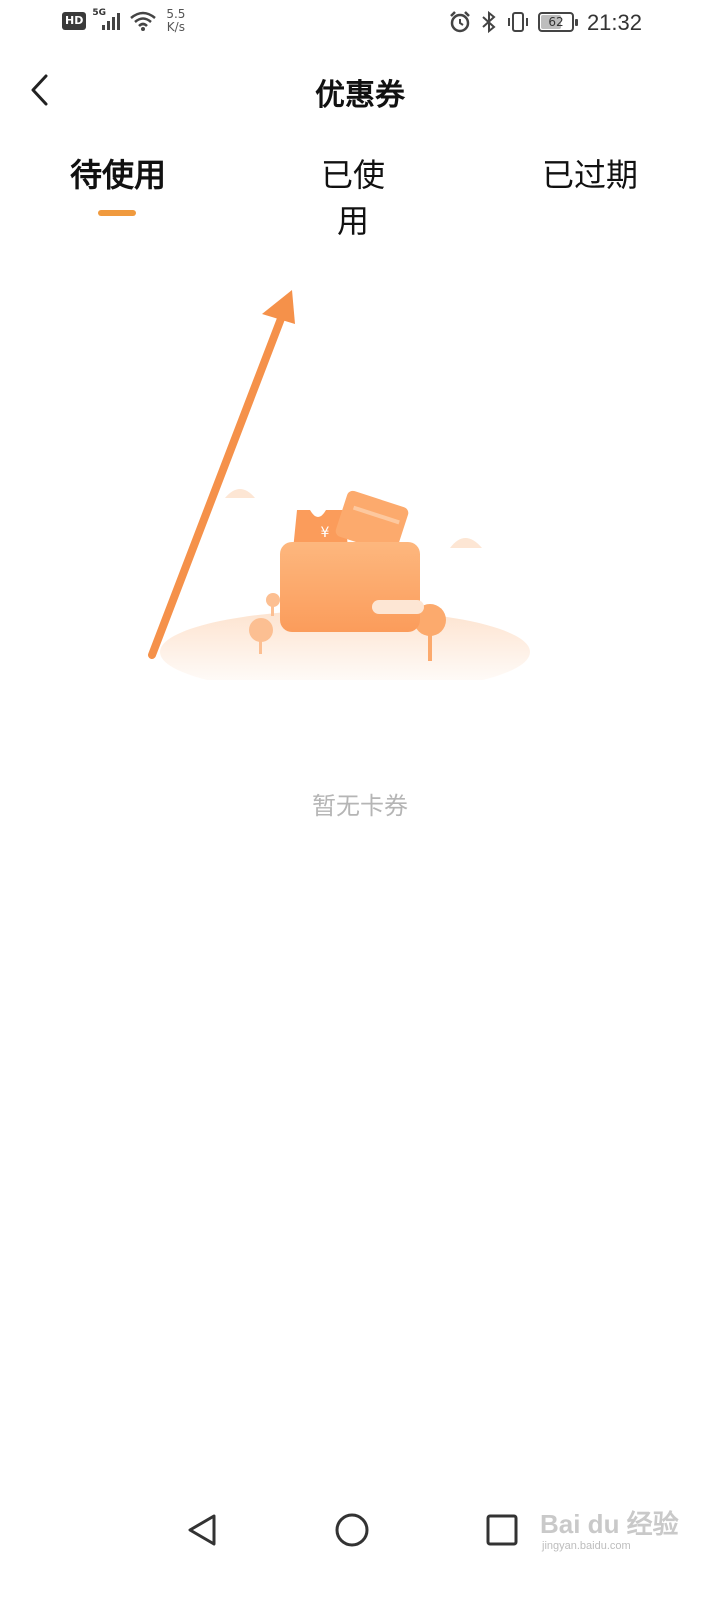 The height and width of the screenshot is (1600, 720). What do you see at coordinates (609, 1524) in the screenshot?
I see `watermark-text: Bai du 经验` at bounding box center [609, 1524].